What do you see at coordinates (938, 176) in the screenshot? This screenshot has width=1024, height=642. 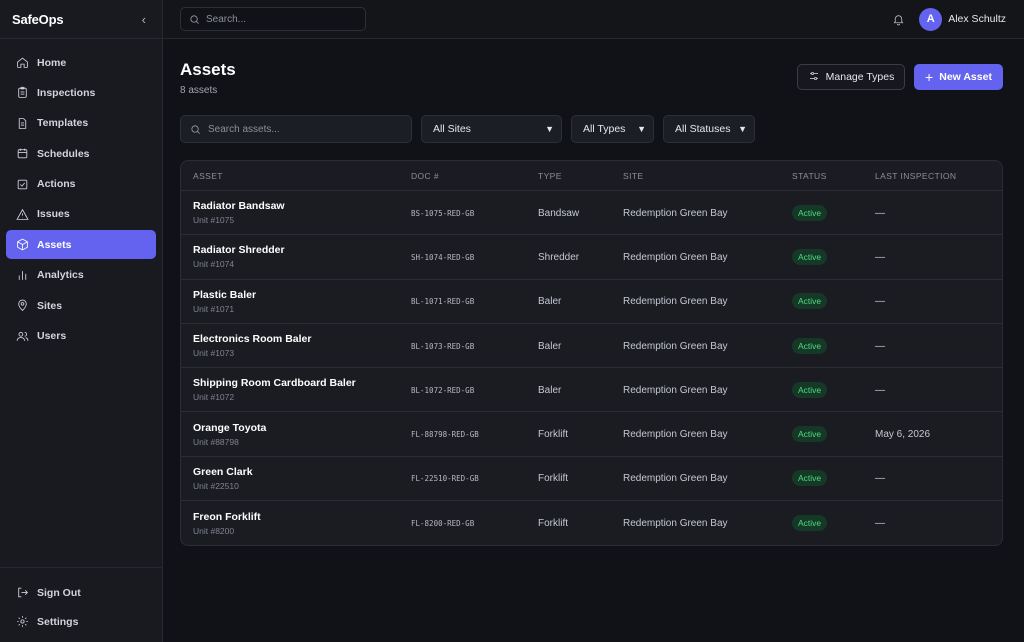 I see `column-header-last-inspection: Last Inspection` at bounding box center [938, 176].